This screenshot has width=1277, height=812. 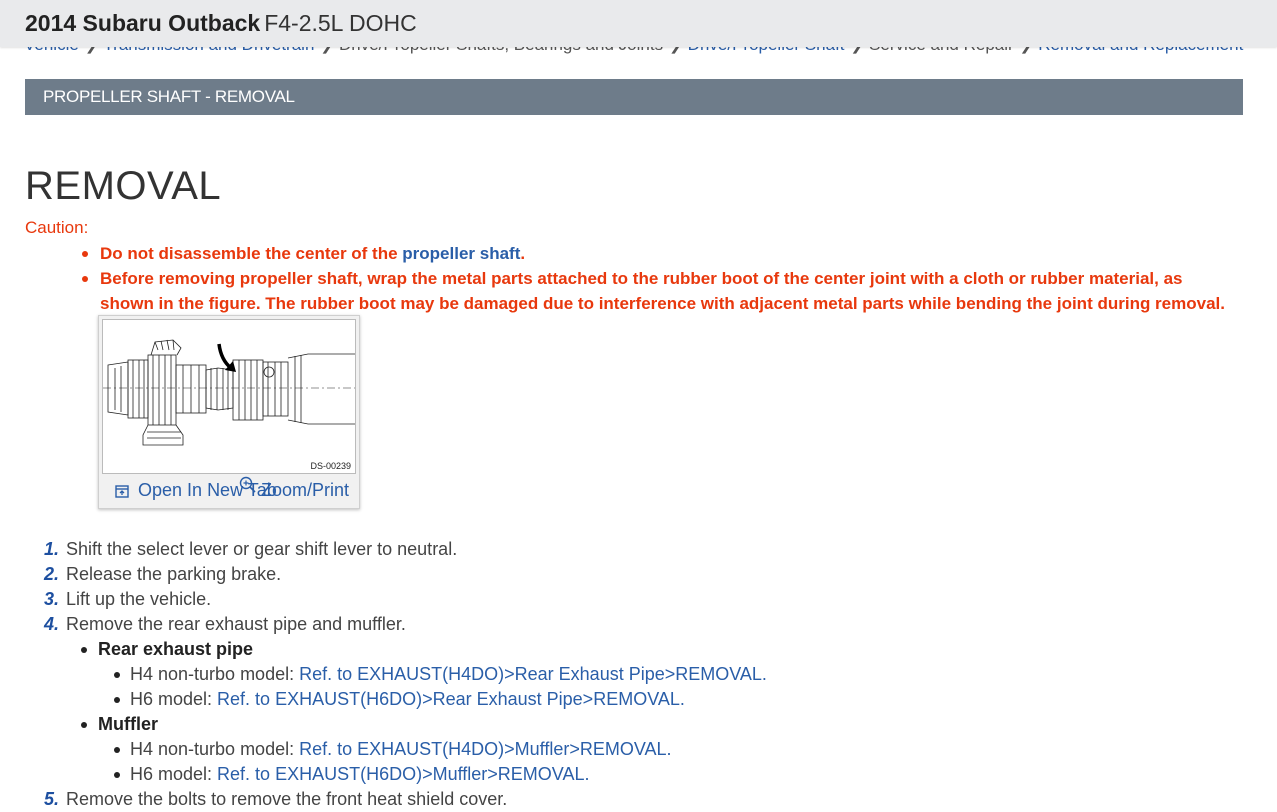 I want to click on ref-link-h6-muffler: Ref. to EXHAUST(H6DO)>Muffler>REMOVAL., so click(x=403, y=774).